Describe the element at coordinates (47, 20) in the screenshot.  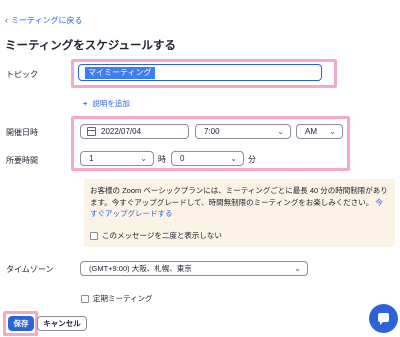
I see `back-link-label: ミーティングに戻る` at that location.